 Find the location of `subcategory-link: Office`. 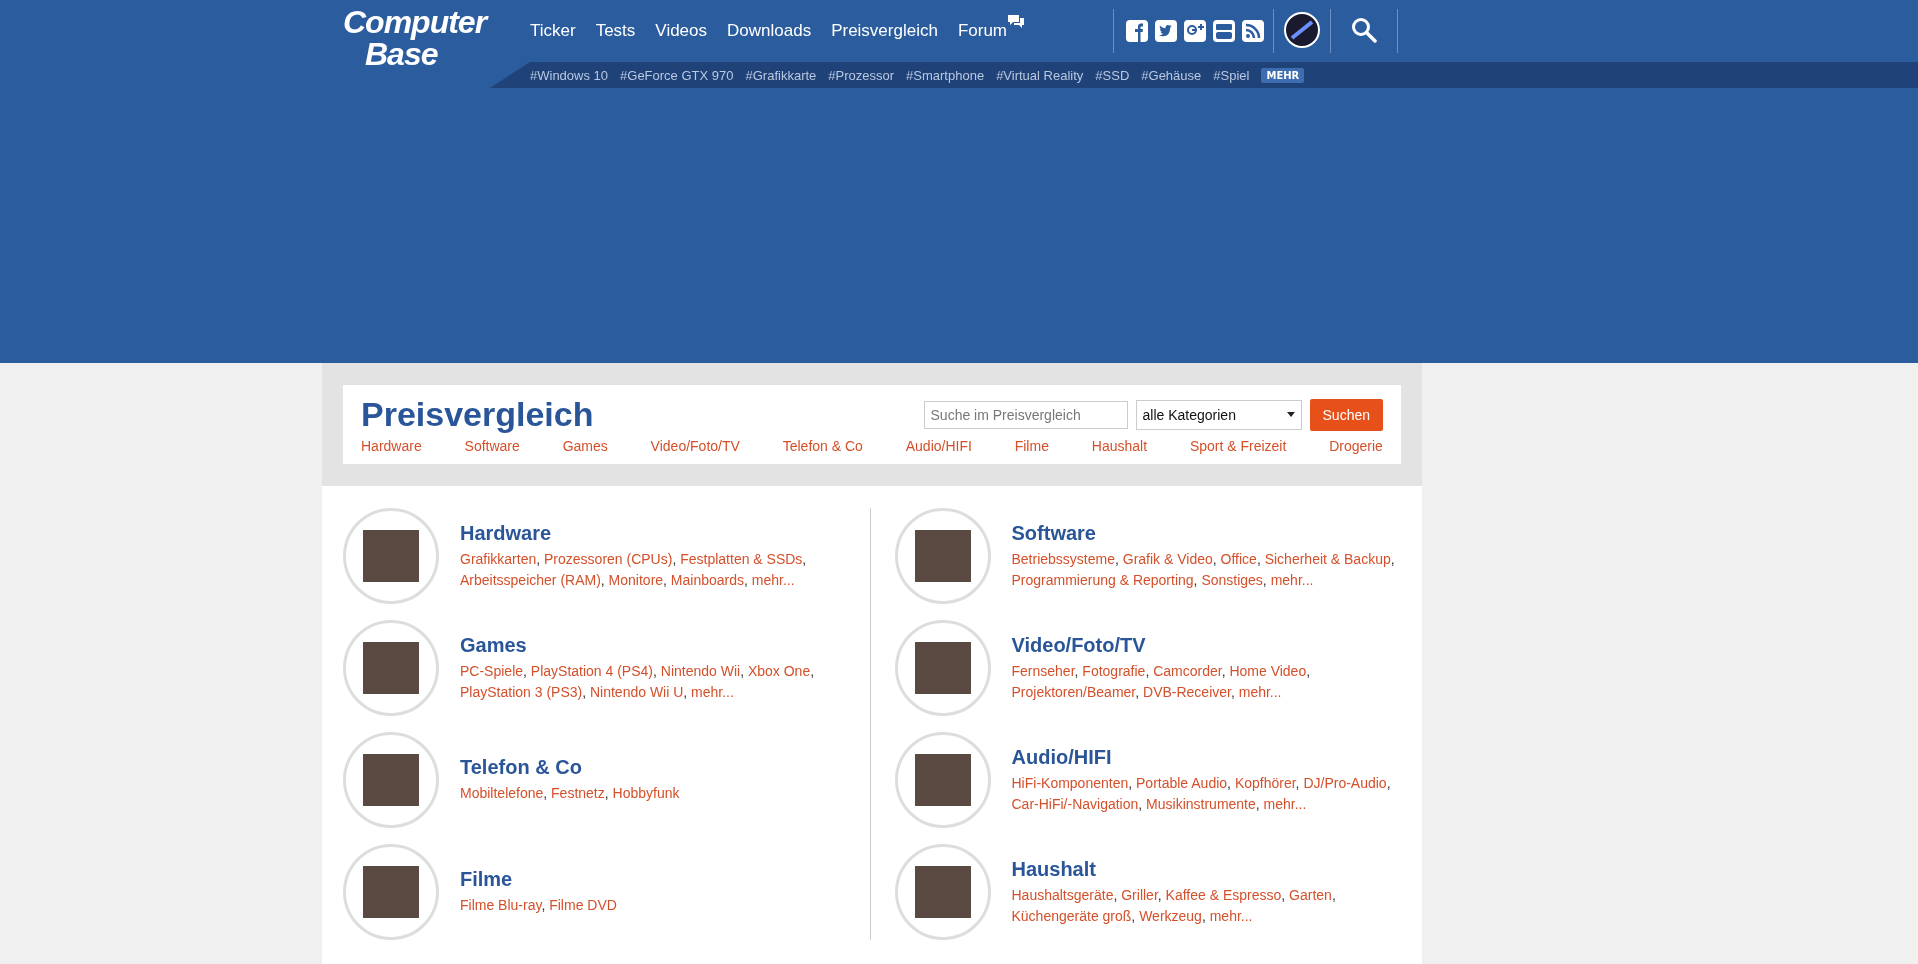

subcategory-link: Office is located at coordinates (1238, 558).